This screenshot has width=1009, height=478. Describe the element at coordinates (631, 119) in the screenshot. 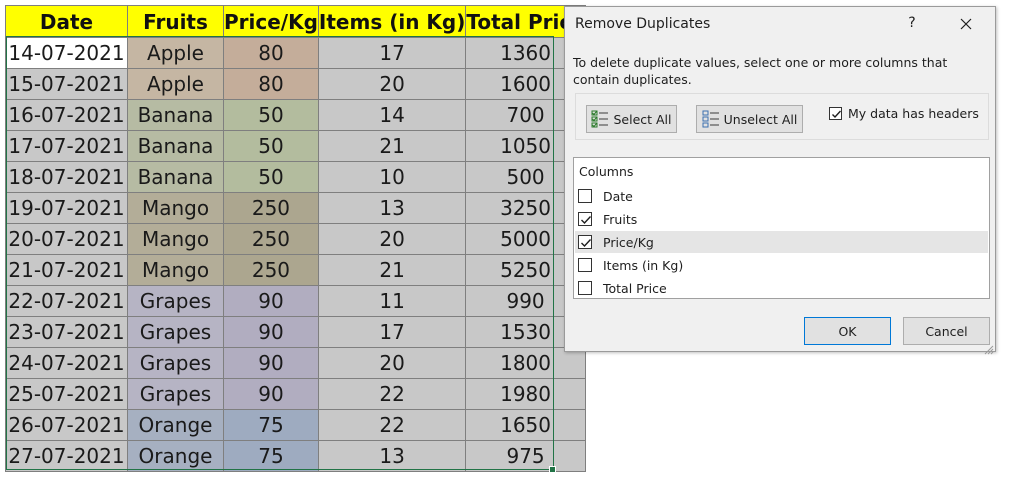

I see `select-all-button: Select All` at that location.